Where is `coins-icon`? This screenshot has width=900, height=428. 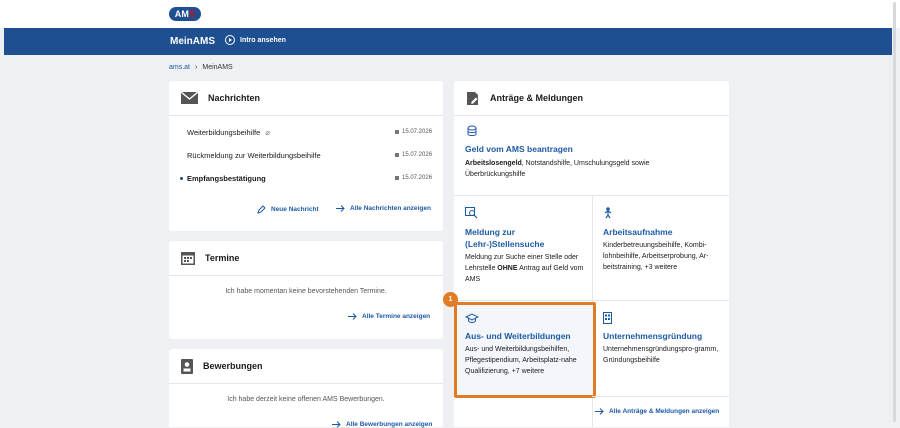 coins-icon is located at coordinates (472, 130).